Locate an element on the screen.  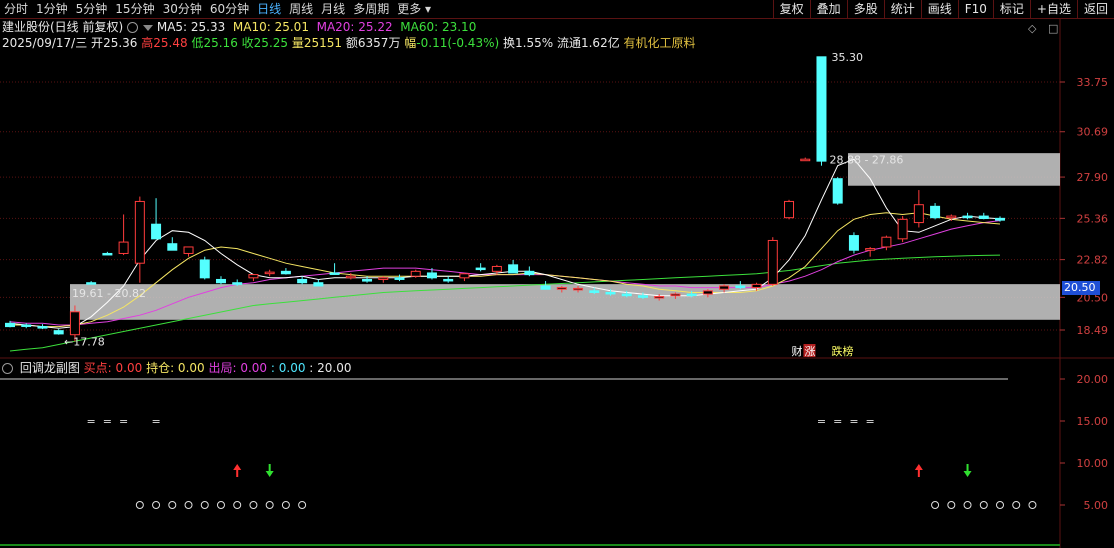
event-label-fin: 财 is located at coordinates (796, 351).